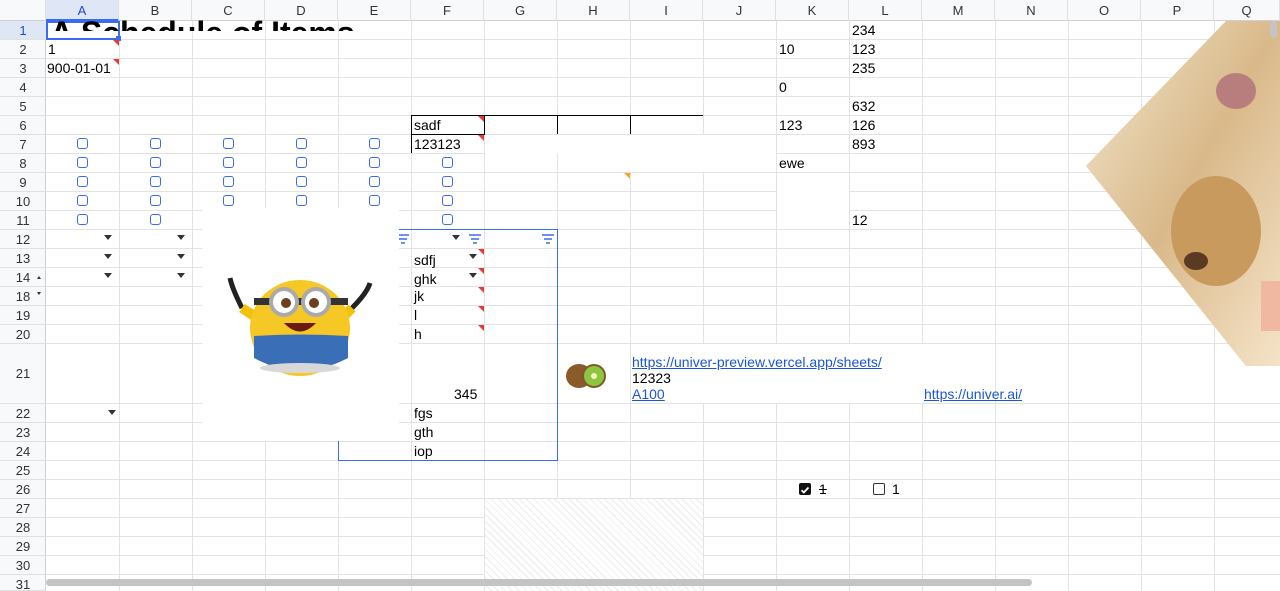 The image size is (1280, 591). Describe the element at coordinates (23, 220) in the screenshot. I see `row-header-11: 11` at that location.